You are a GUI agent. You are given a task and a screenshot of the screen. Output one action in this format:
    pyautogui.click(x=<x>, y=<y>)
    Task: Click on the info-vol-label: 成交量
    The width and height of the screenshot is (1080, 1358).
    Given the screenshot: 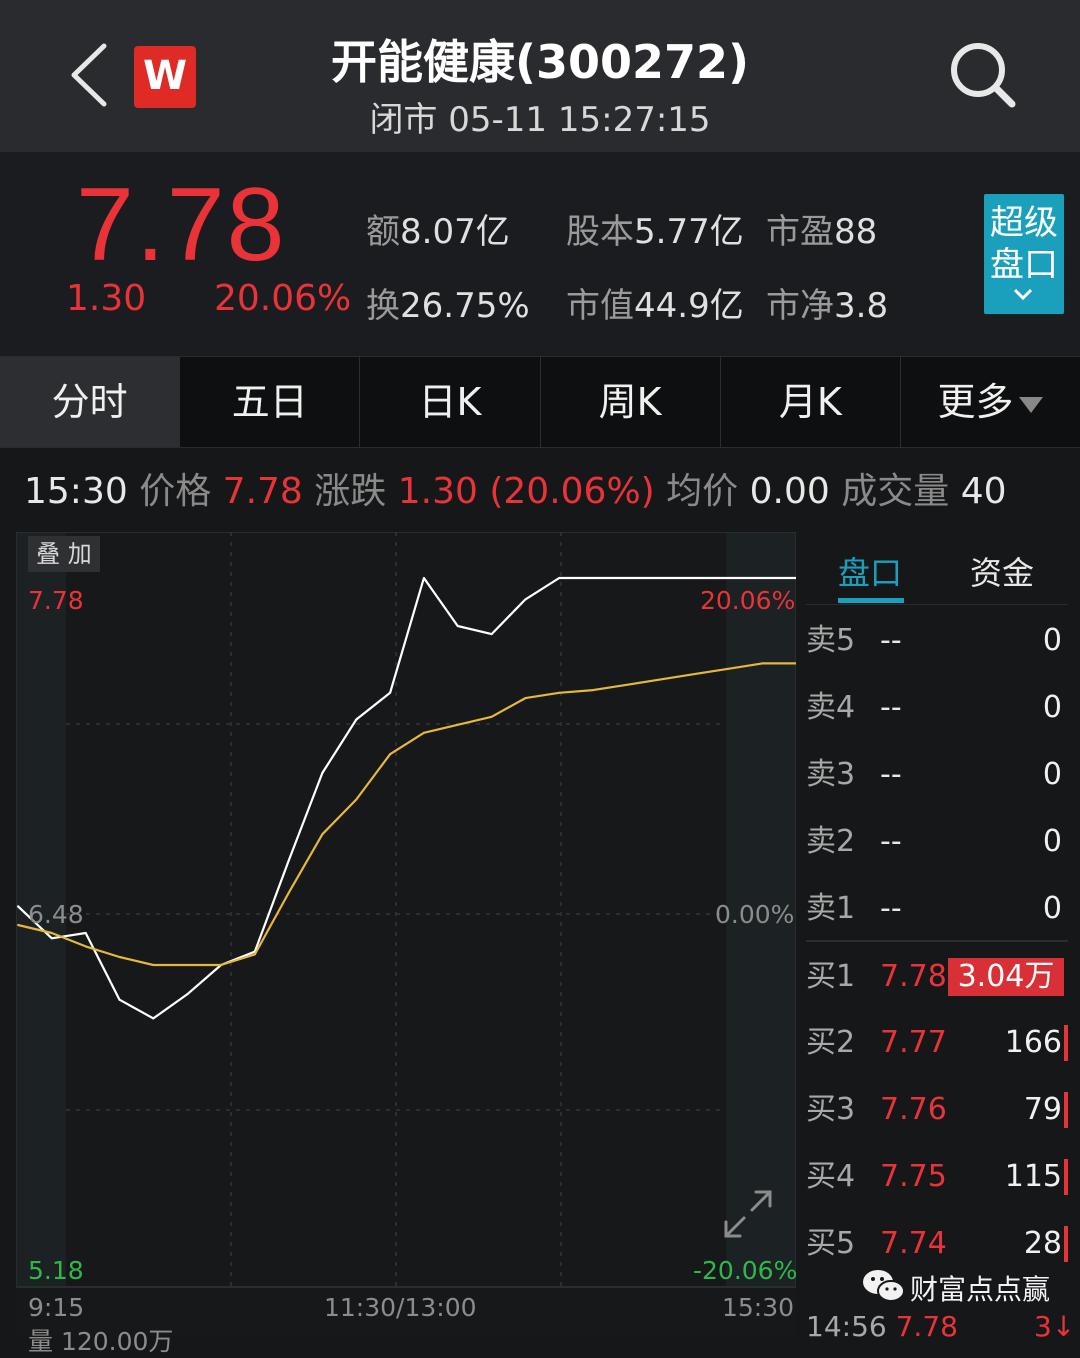 What is the action you would take?
    pyautogui.click(x=895, y=491)
    